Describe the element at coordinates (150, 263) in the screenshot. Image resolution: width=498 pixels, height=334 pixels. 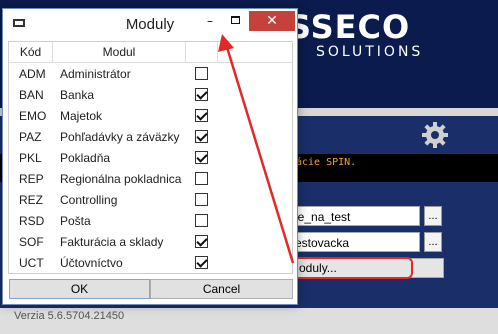
I see `table-row: UCT Účtovníctvo` at that location.